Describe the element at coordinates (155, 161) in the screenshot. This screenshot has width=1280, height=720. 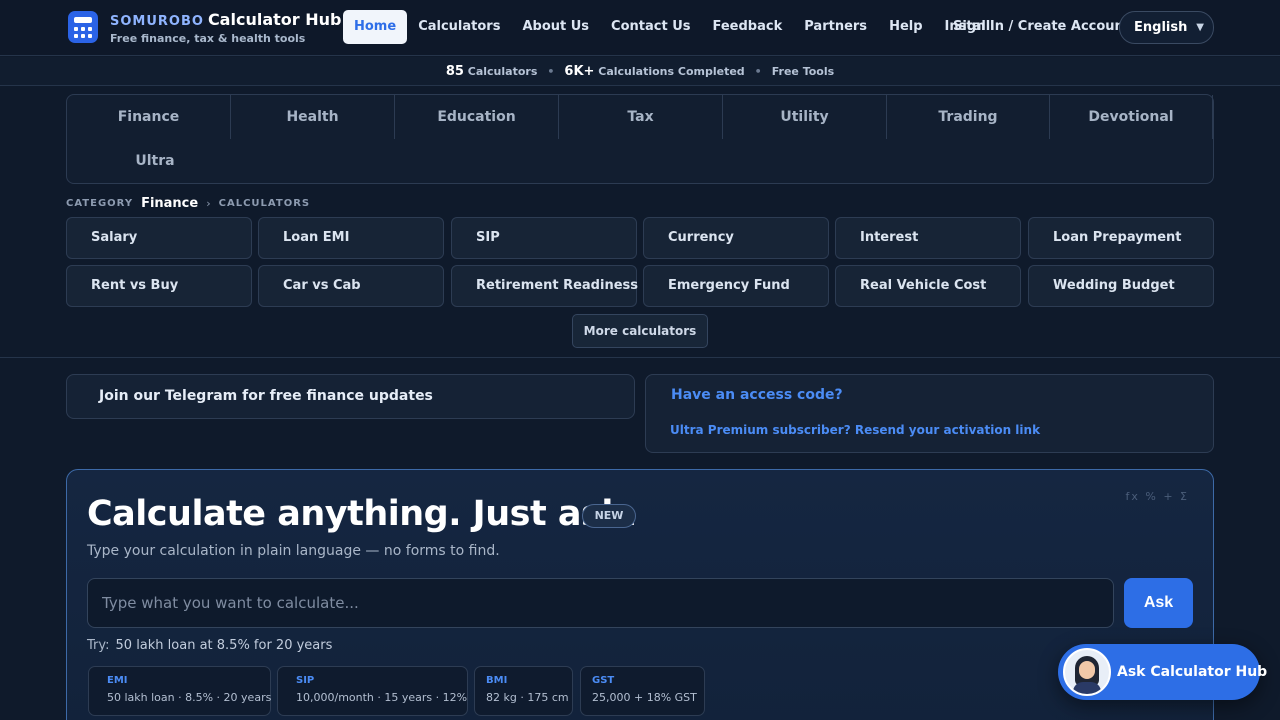
I see `tab-ultra: Ultra` at that location.